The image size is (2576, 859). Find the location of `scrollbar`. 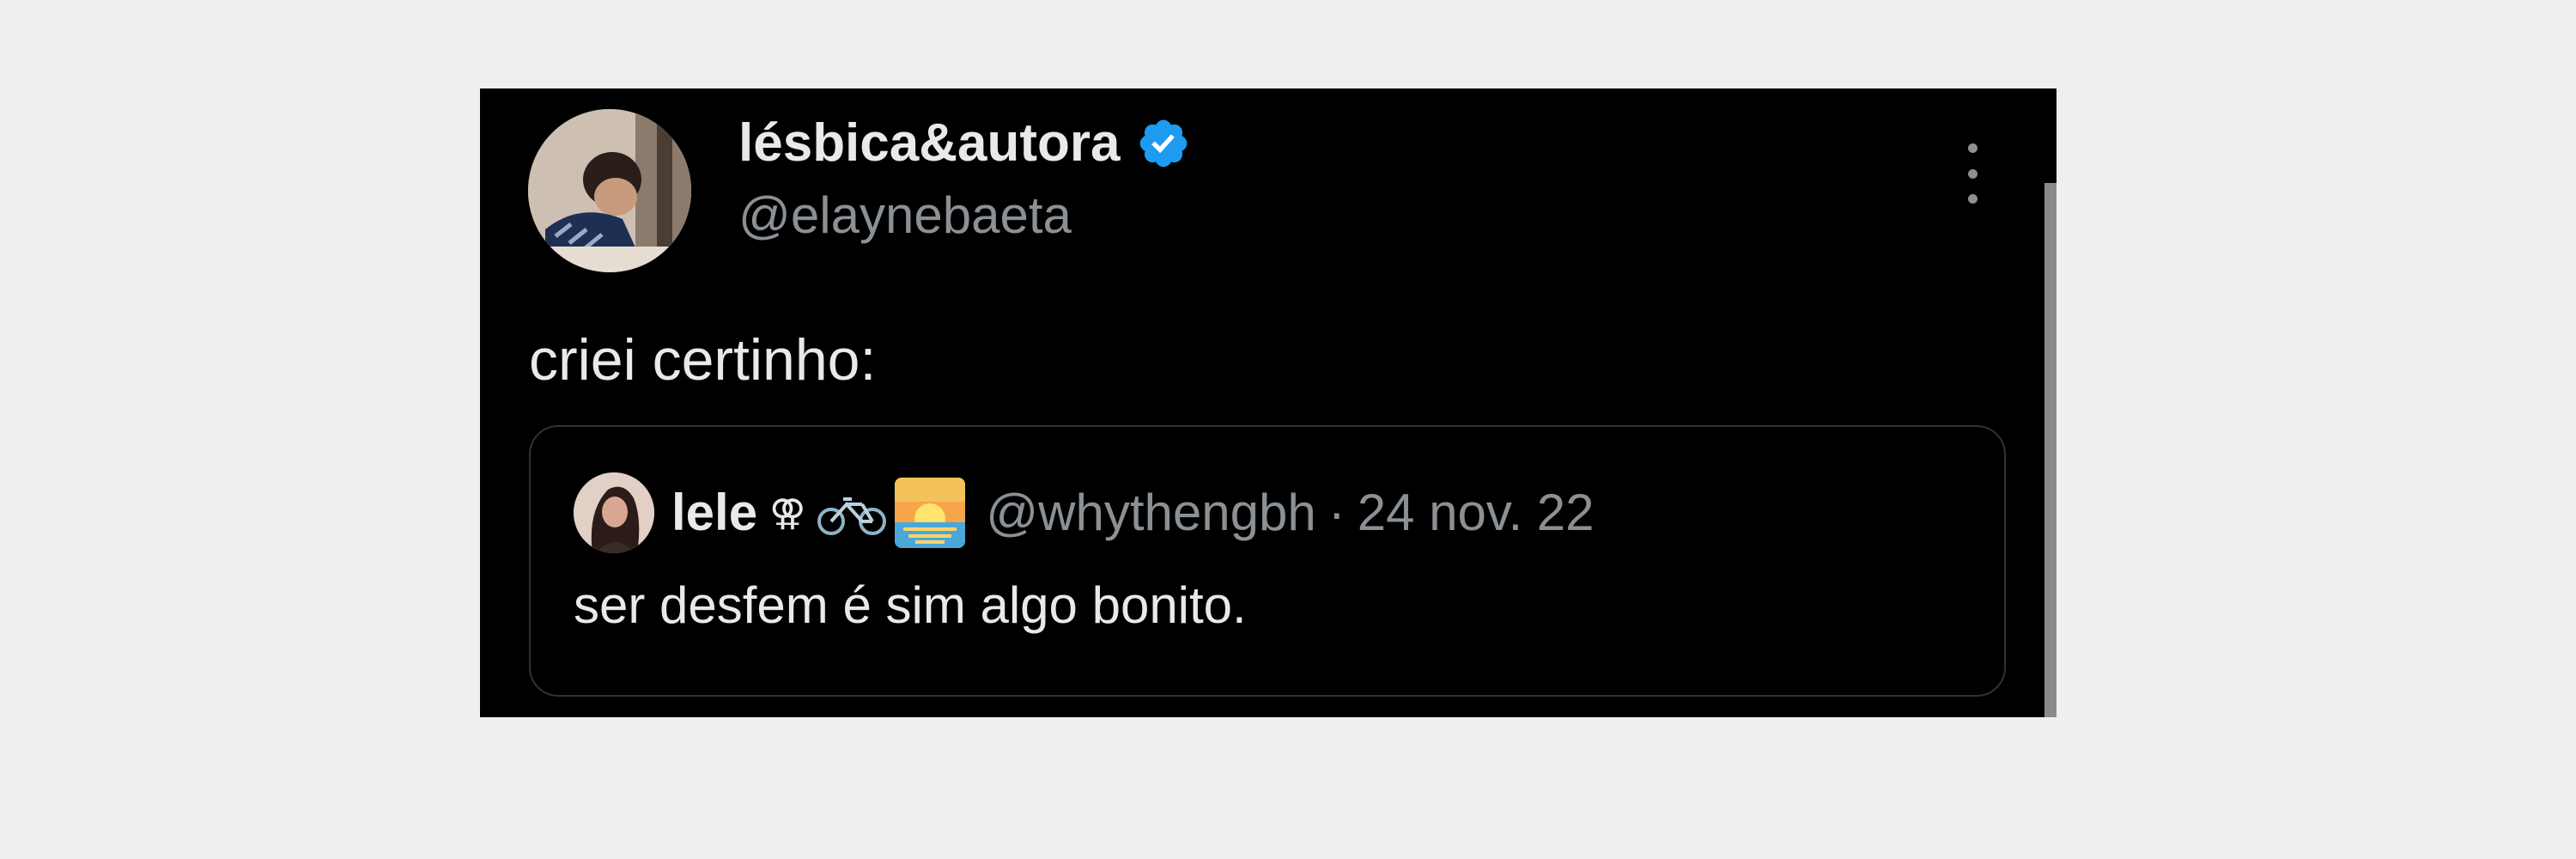

scrollbar is located at coordinates (2050, 450).